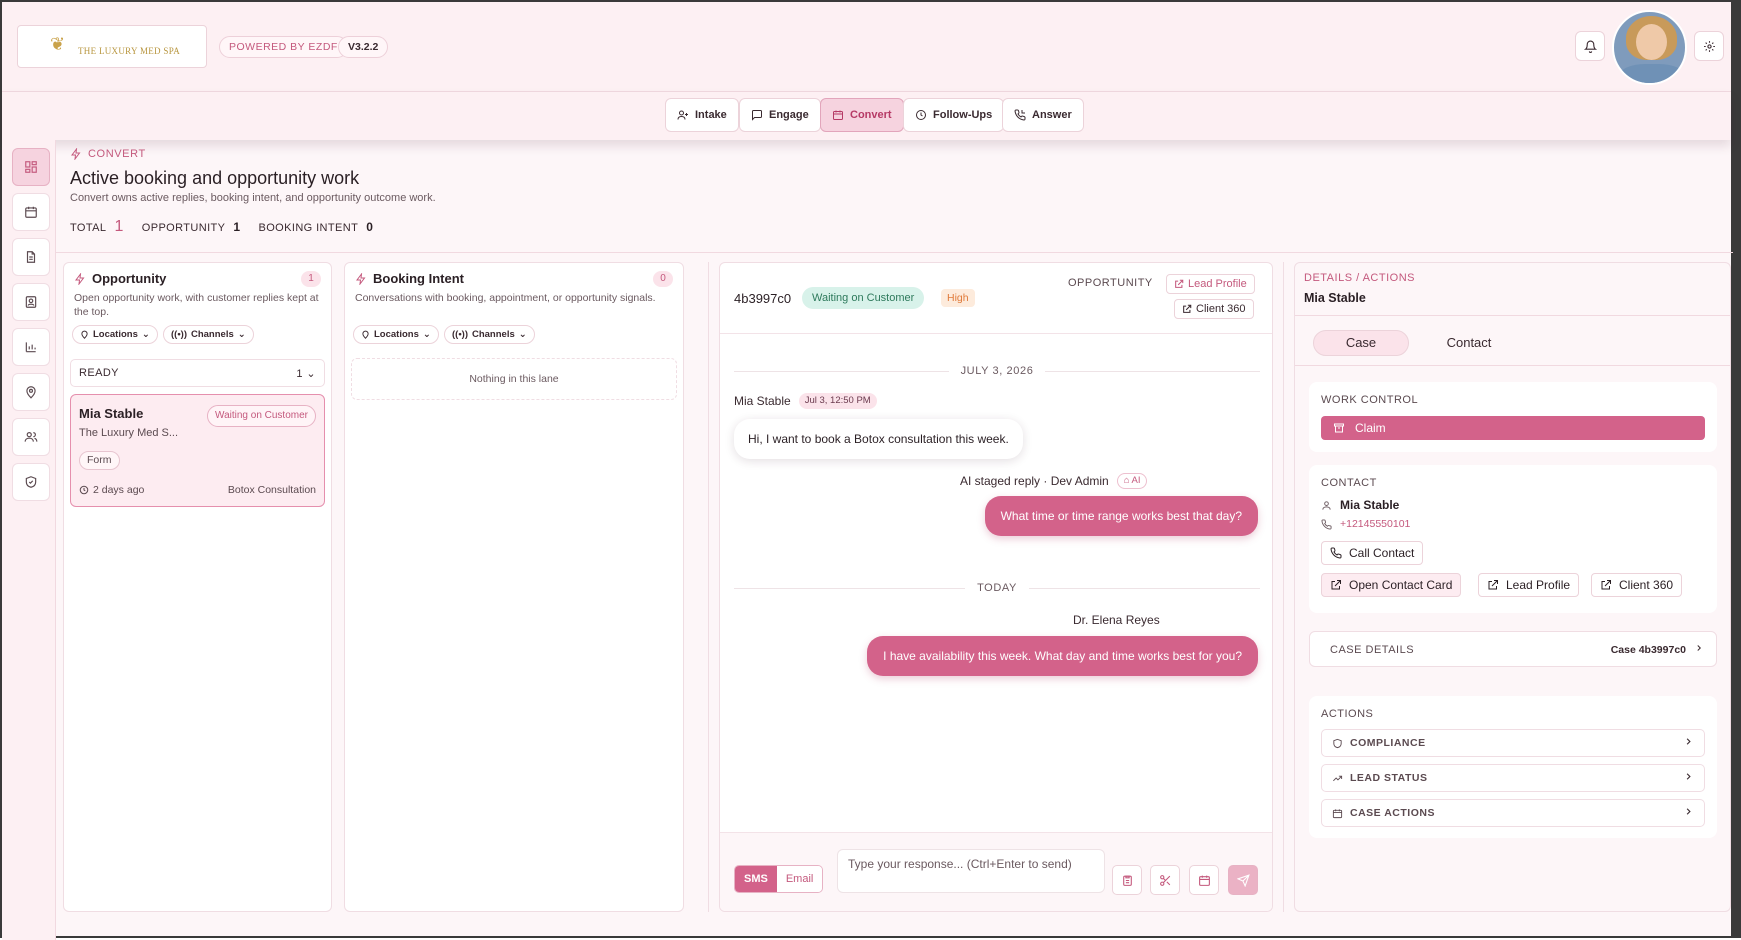 The width and height of the screenshot is (1741, 940). What do you see at coordinates (1361, 343) in the screenshot?
I see `tab-case: Case` at bounding box center [1361, 343].